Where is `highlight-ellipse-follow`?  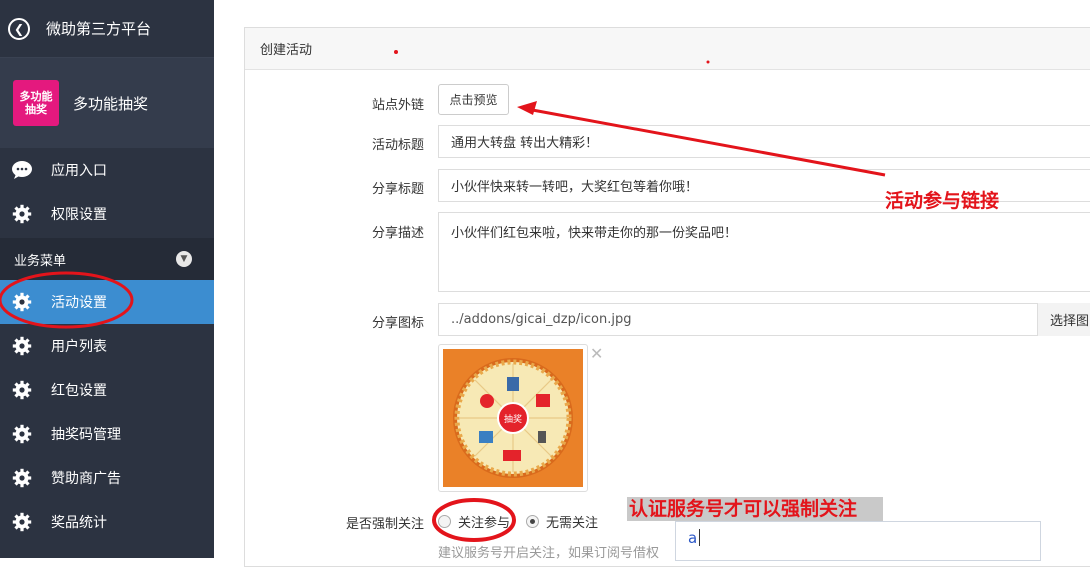
highlight-ellipse-follow is located at coordinates (474, 520).